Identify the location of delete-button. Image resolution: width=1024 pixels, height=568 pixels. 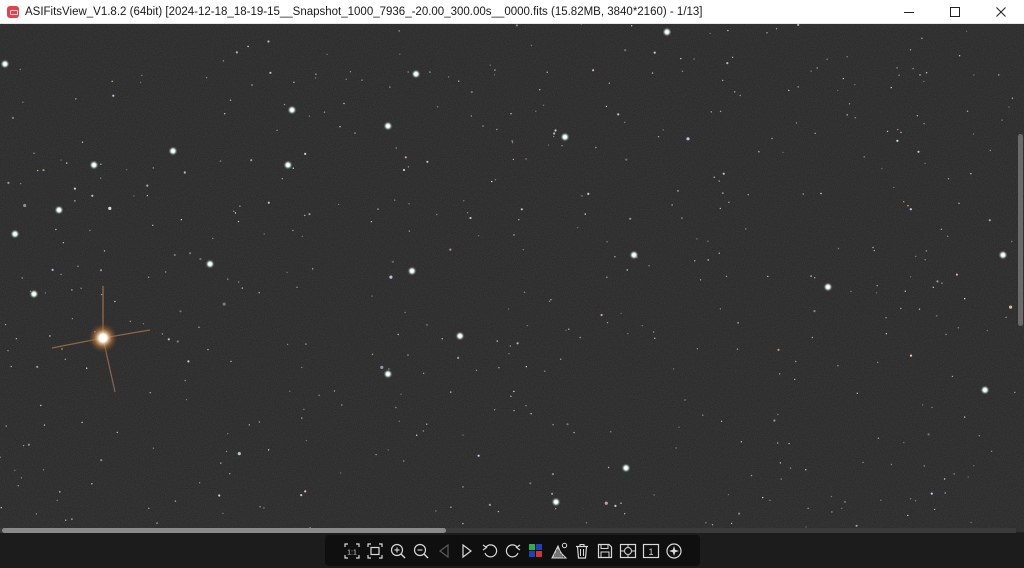
(582, 551).